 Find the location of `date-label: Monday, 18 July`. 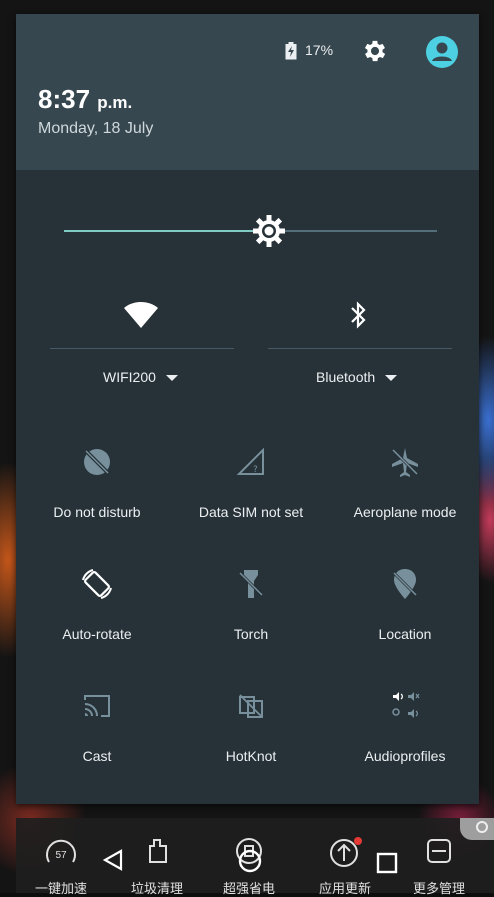

date-label: Monday, 18 July is located at coordinates (96, 128).